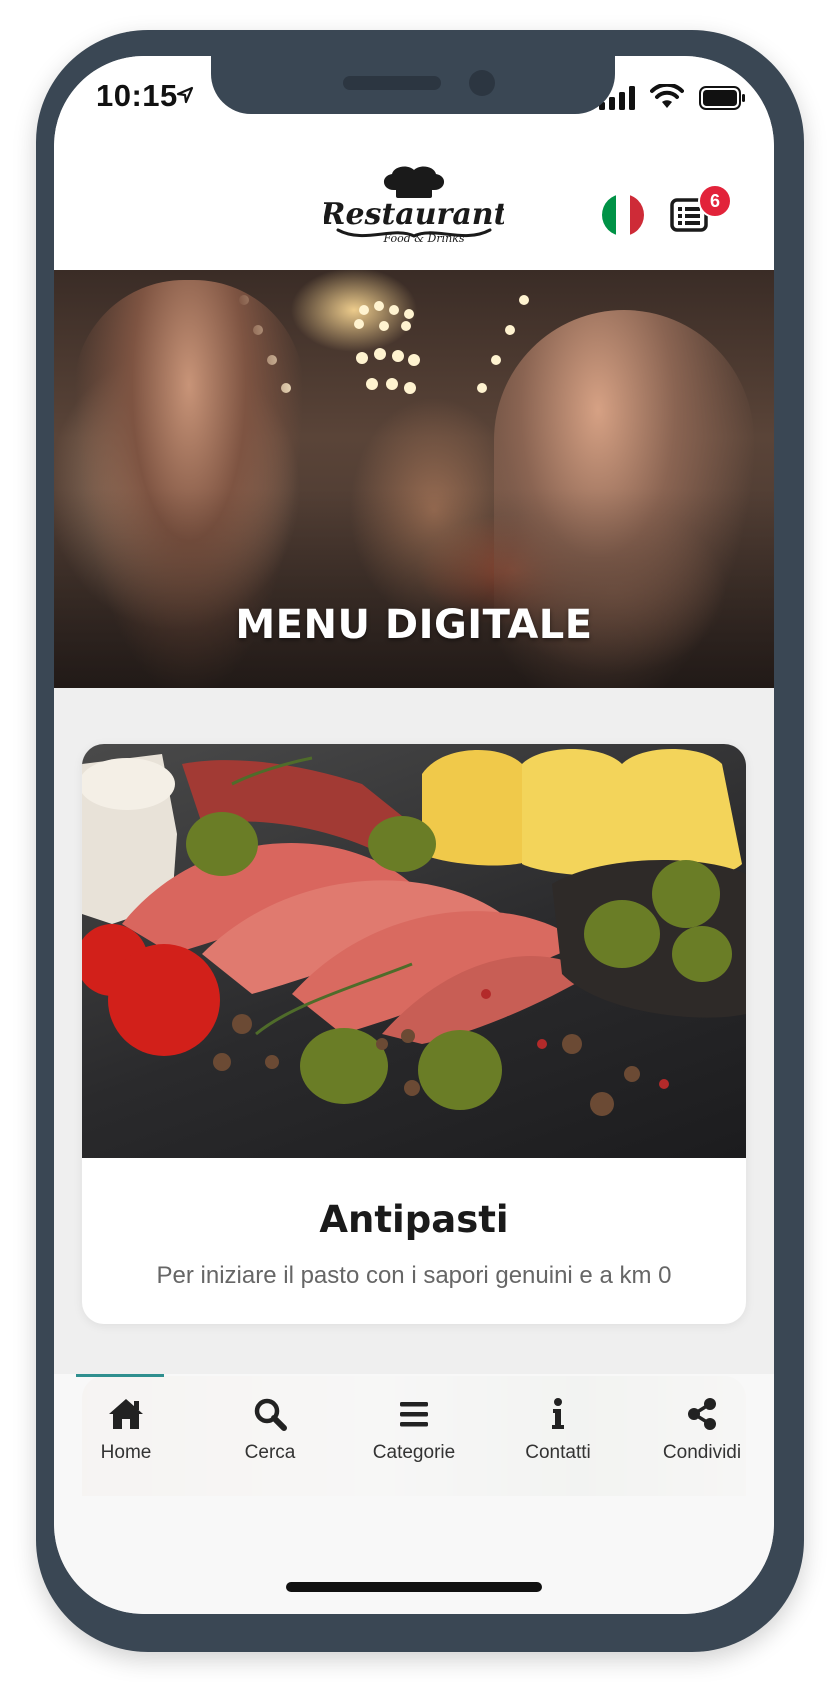 The height and width of the screenshot is (1682, 840). What do you see at coordinates (126, 1436) in the screenshot?
I see `tab-home: Home` at bounding box center [126, 1436].